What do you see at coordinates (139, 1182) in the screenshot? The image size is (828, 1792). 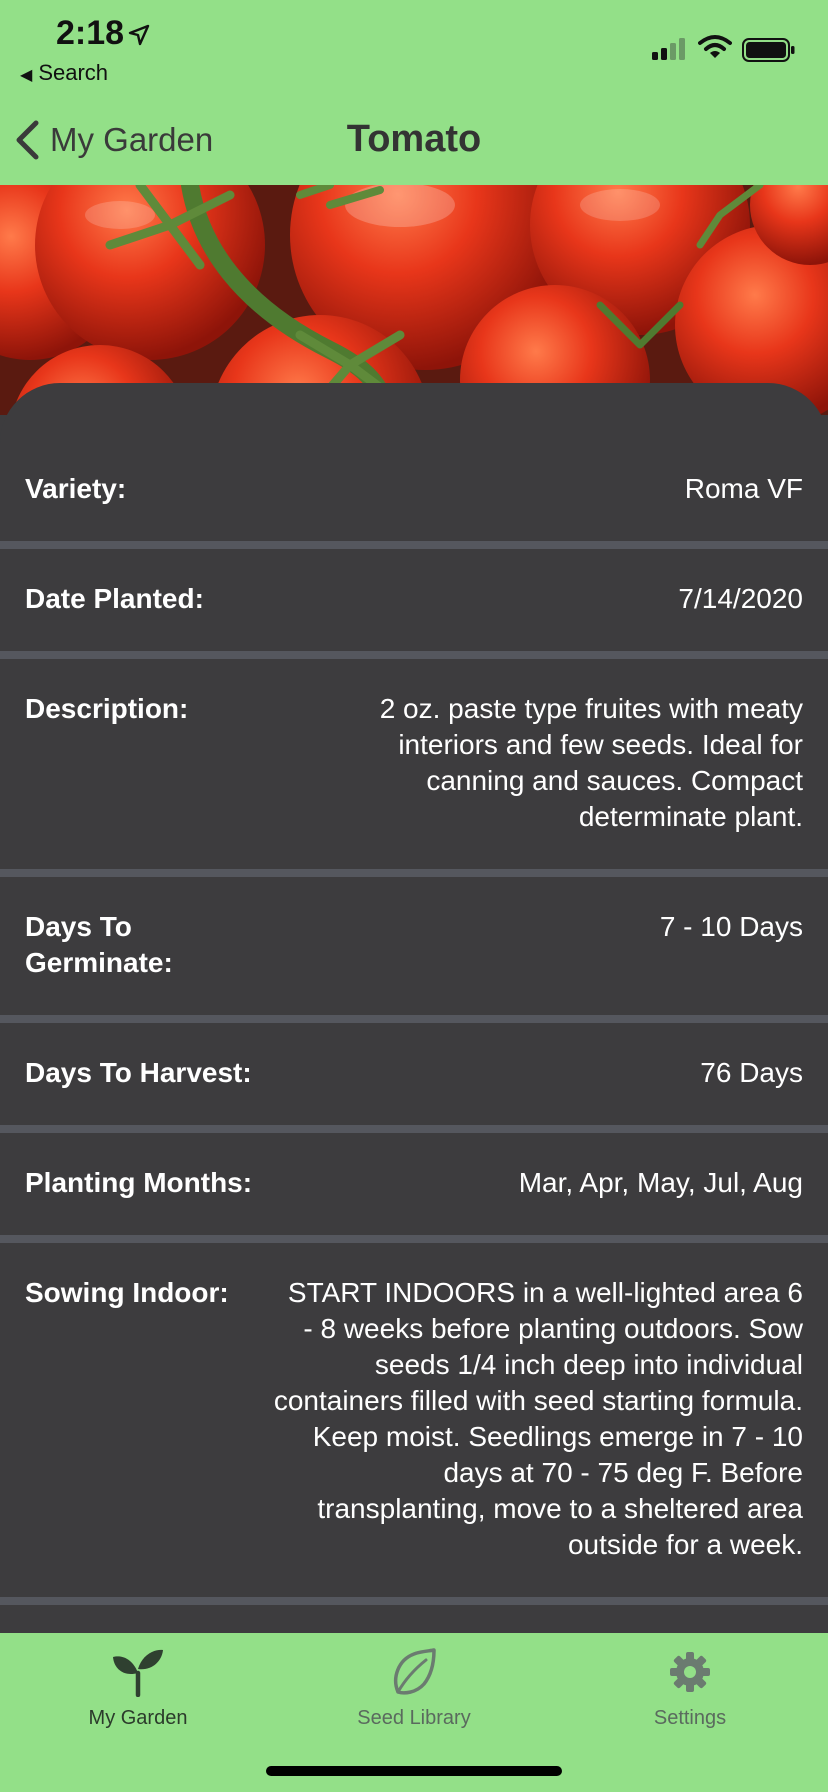 I see `detail-label: Planting Months:` at bounding box center [139, 1182].